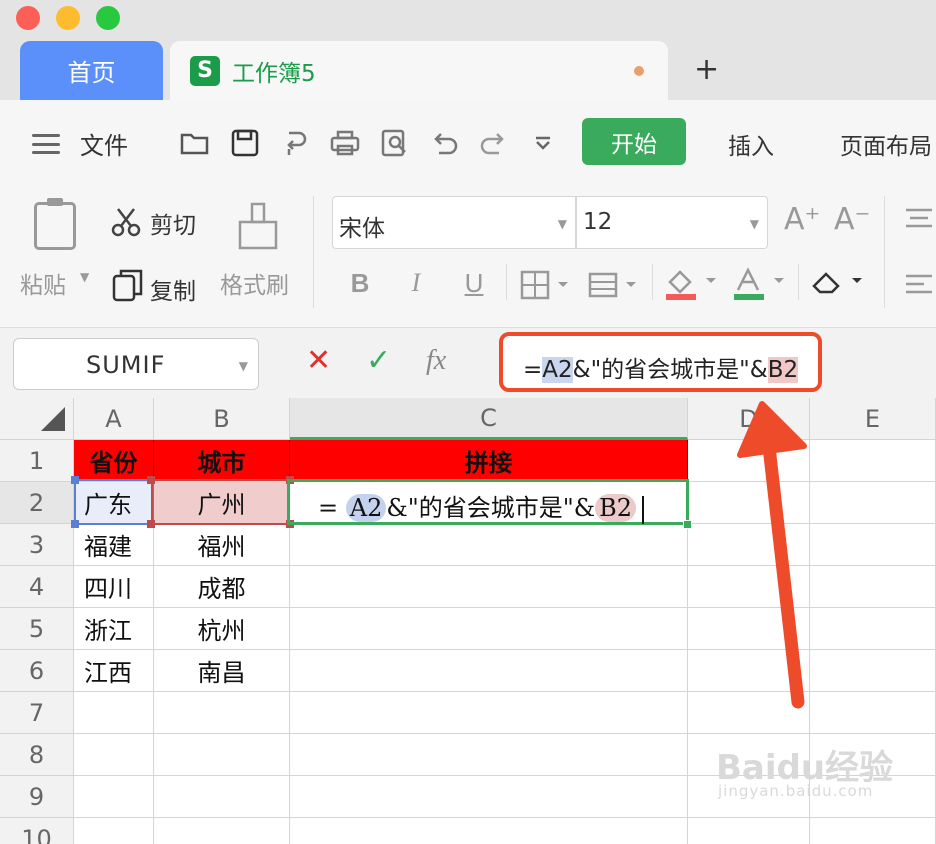 The width and height of the screenshot is (936, 844). I want to click on cell-c10, so click(489, 831).